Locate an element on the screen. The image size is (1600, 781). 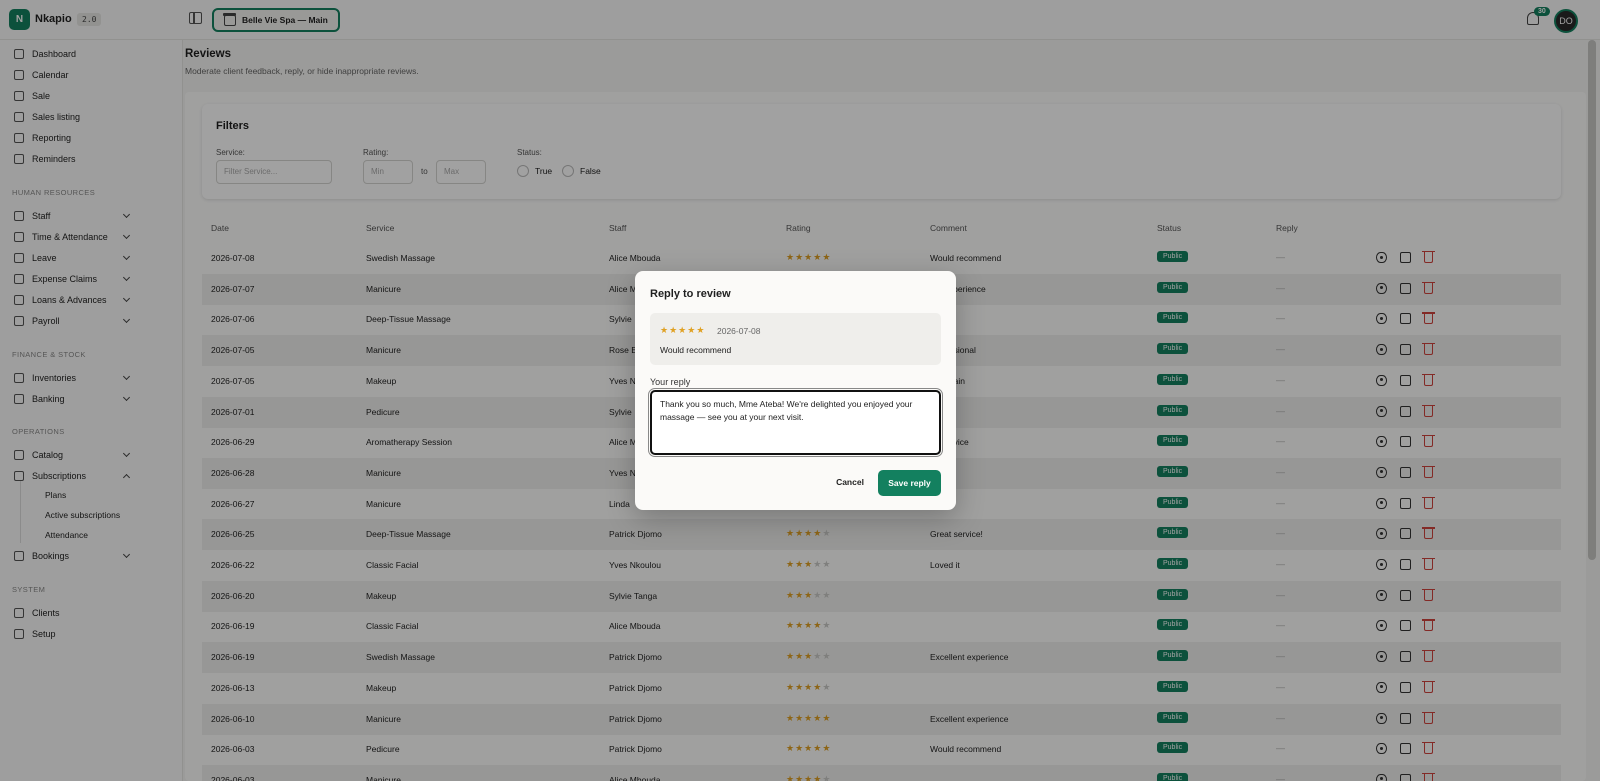
review-date: 2026-07-08 is located at coordinates (739, 331).